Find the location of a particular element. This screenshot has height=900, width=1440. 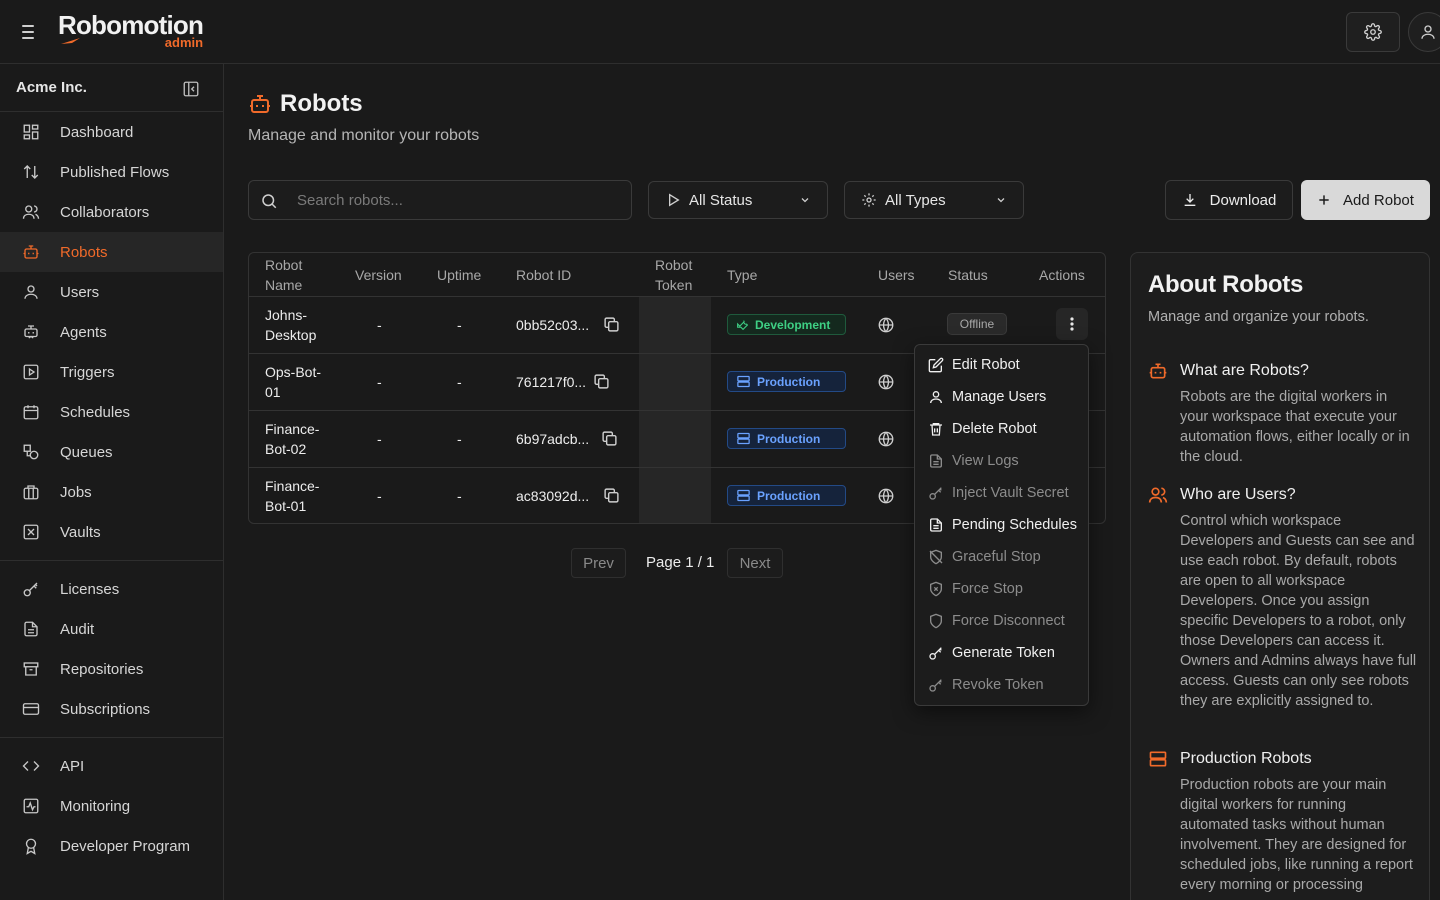

status-filter-value: All Status is located at coordinates (721, 200).